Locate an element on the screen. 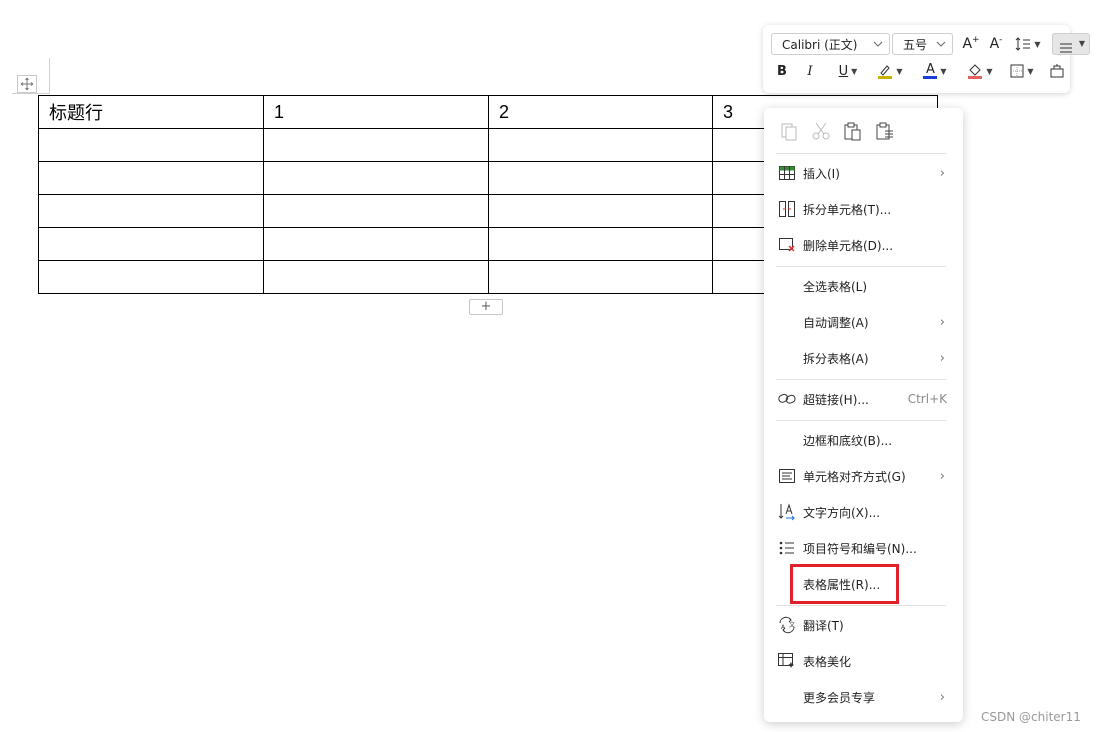 The height and width of the screenshot is (732, 1097). font-size-select: 五号 is located at coordinates (922, 44).